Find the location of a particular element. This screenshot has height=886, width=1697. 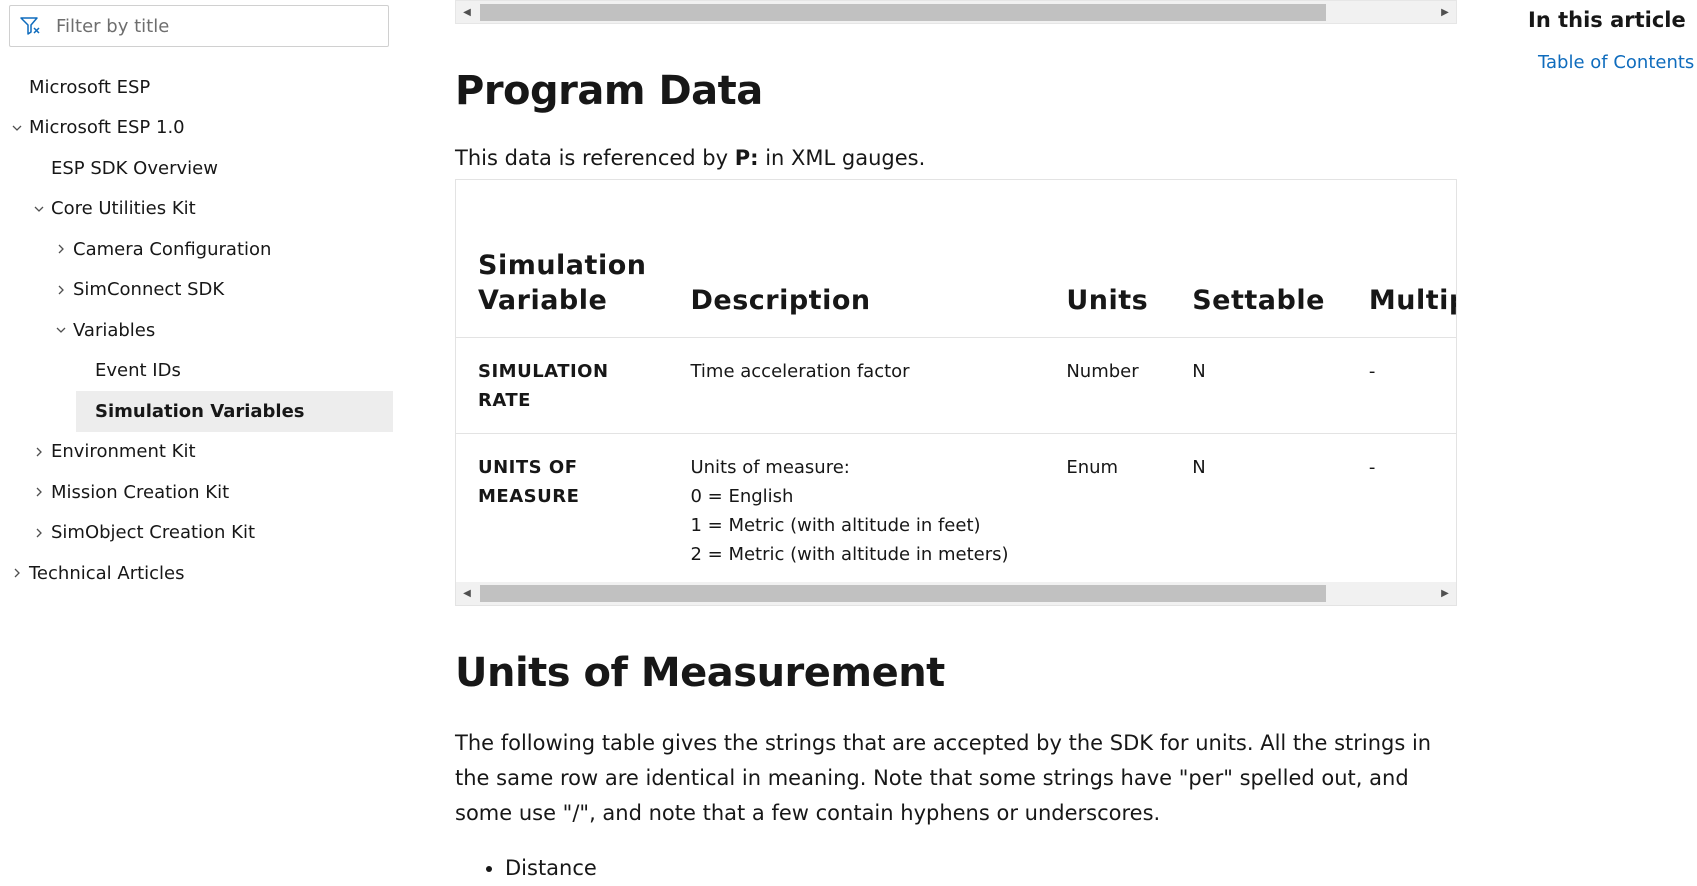

list-item: Distance is located at coordinates (551, 868).